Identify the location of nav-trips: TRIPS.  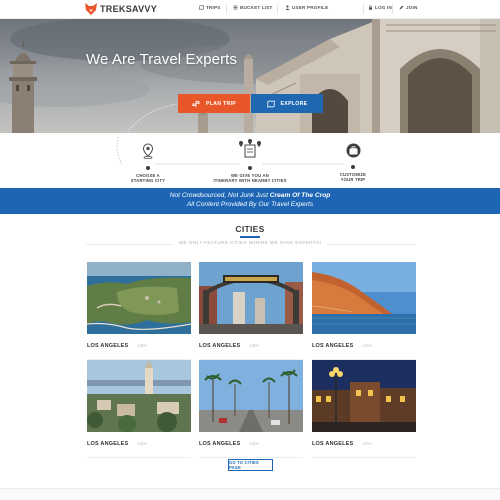
(210, 7).